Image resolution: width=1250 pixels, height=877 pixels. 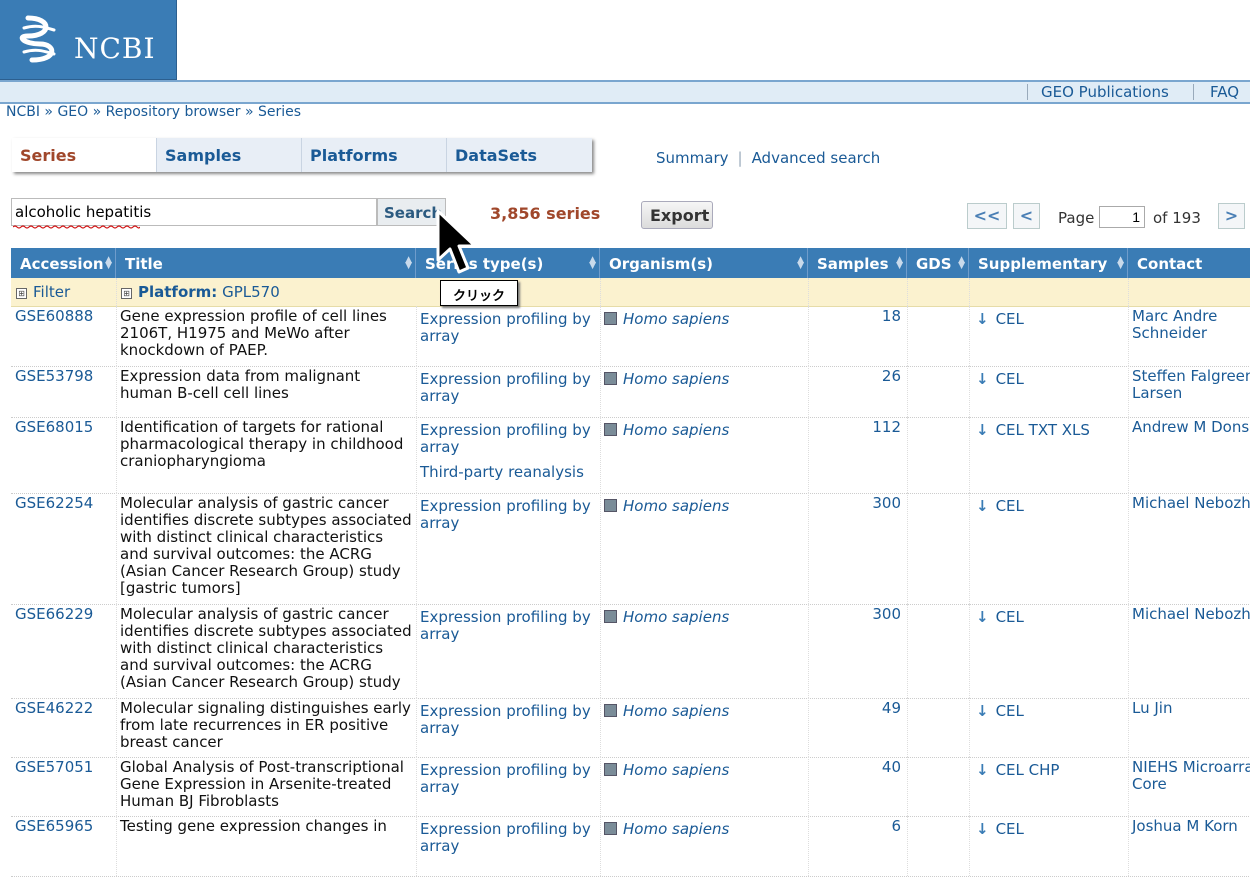 I want to click on column-header-title: Title ▲ ▼, so click(x=266, y=263).